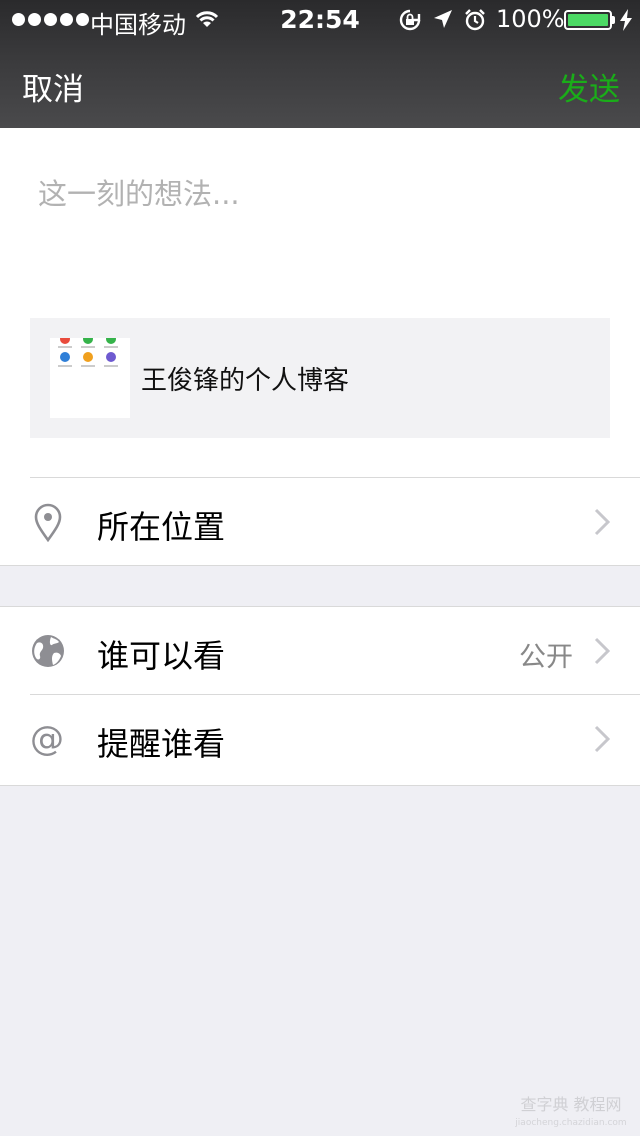 Image resolution: width=640 pixels, height=1136 pixels. I want to click on watermark-line1: 查字典 教程网, so click(571, 1104).